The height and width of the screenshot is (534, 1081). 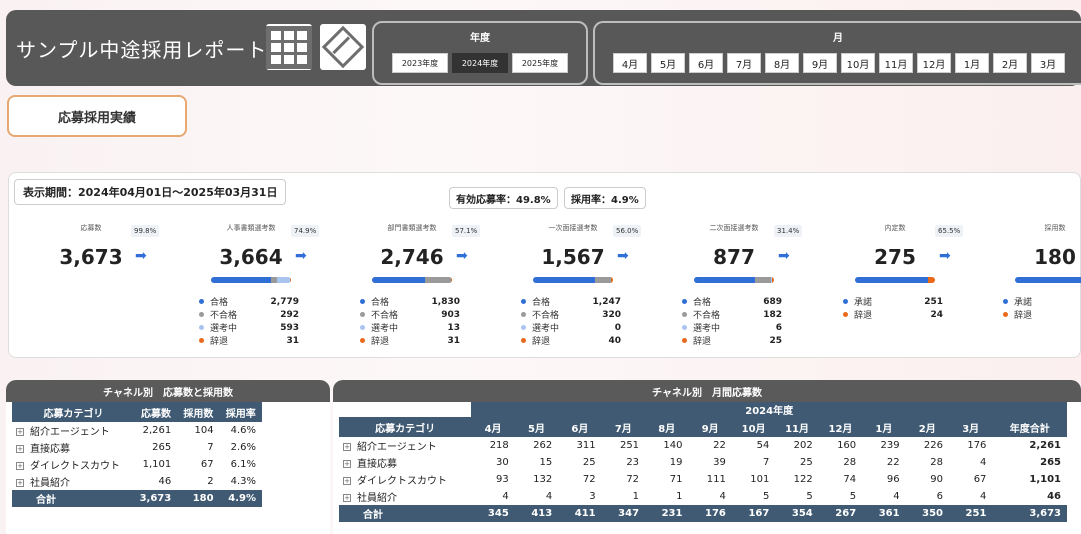 What do you see at coordinates (605, 198) in the screenshot?
I see `hire-rate: 採用率：4.9%` at bounding box center [605, 198].